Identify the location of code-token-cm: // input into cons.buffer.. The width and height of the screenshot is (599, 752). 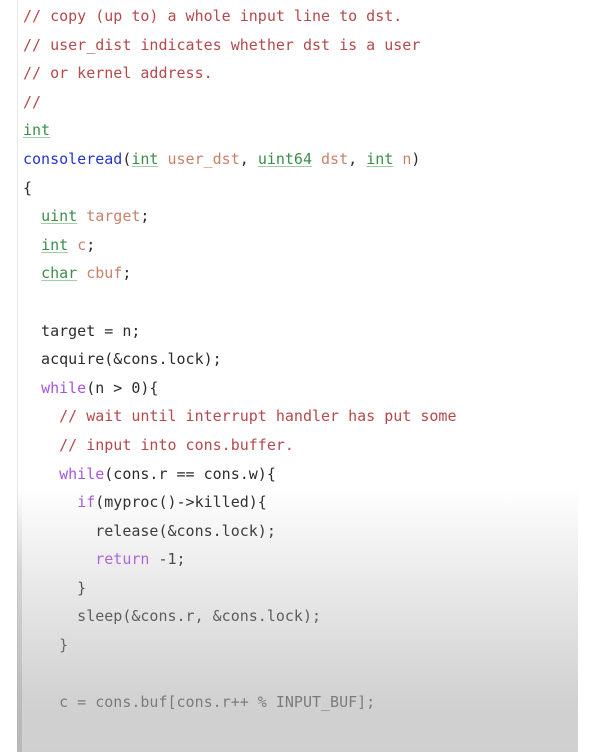
(176, 444).